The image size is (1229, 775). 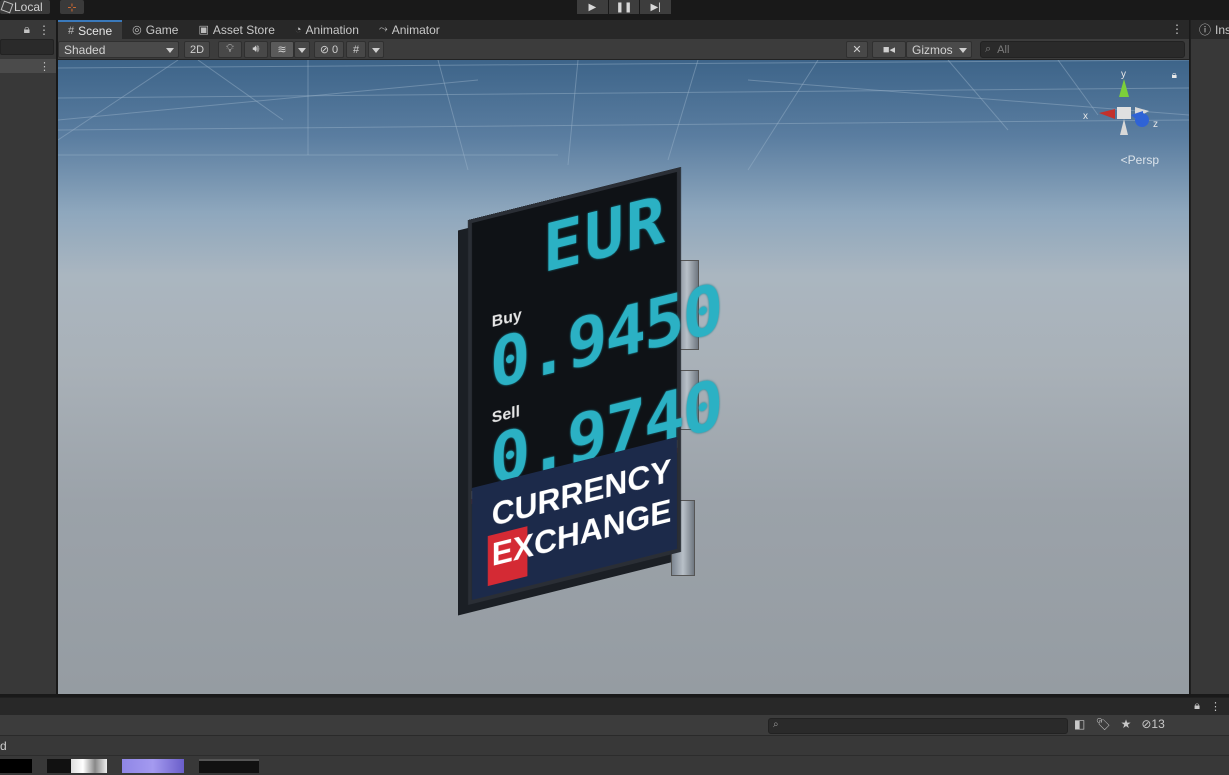 What do you see at coordinates (383, 29) in the screenshot?
I see `state-machine-icon: ⤳` at bounding box center [383, 29].